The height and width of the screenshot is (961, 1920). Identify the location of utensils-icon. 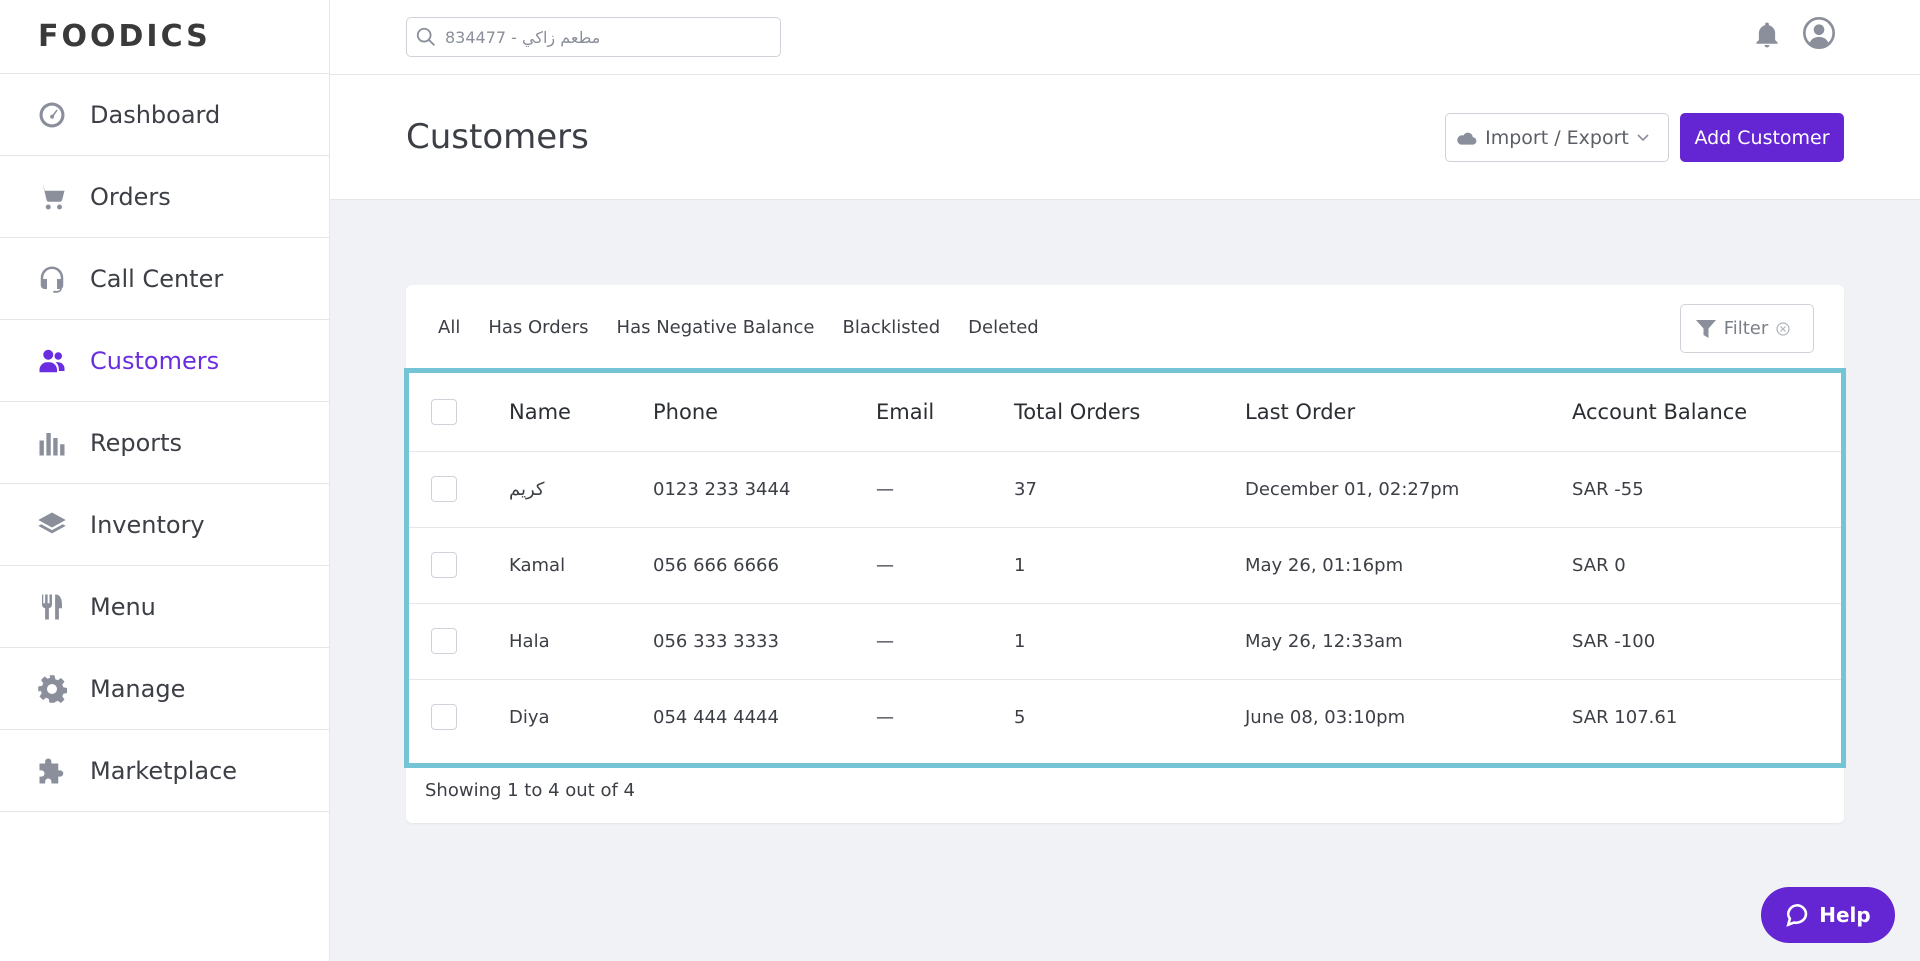
(52, 607).